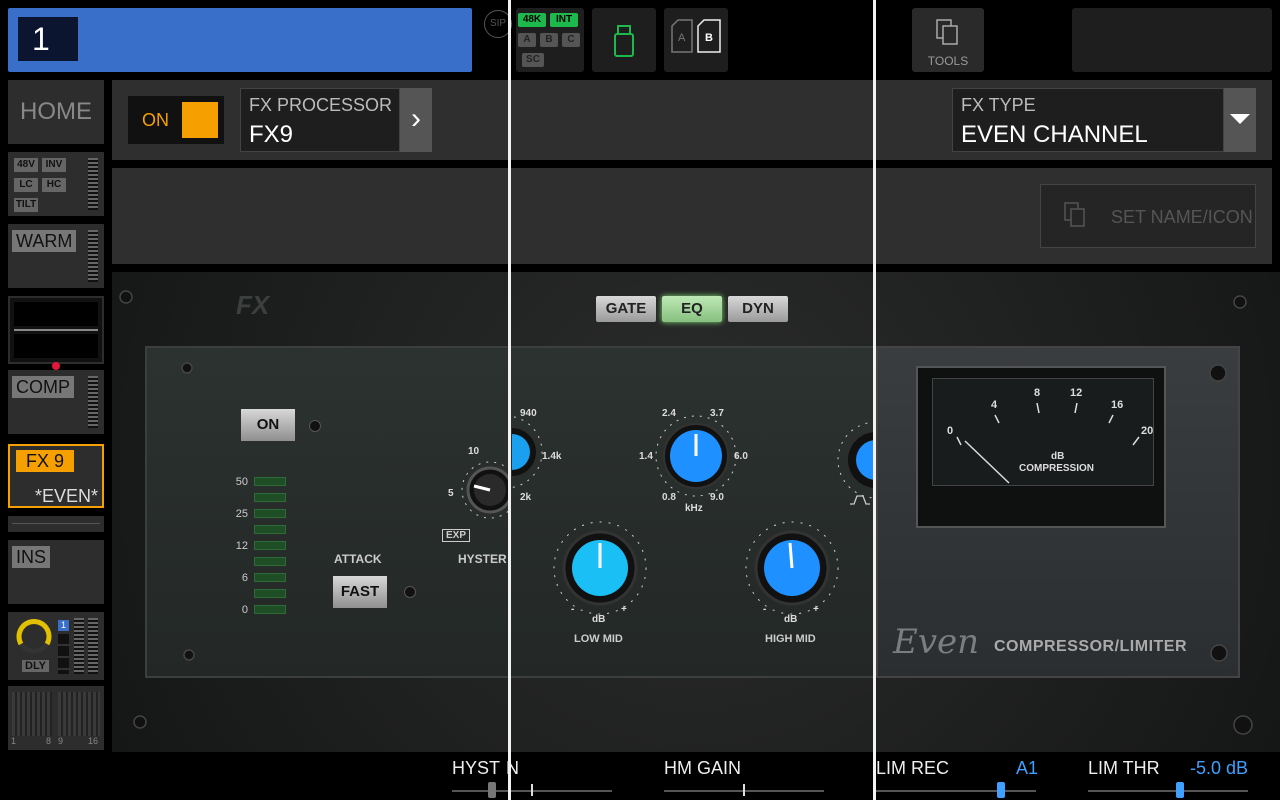 The width and height of the screenshot is (1280, 800). What do you see at coordinates (874, 400) in the screenshot?
I see `split-divider-right` at bounding box center [874, 400].